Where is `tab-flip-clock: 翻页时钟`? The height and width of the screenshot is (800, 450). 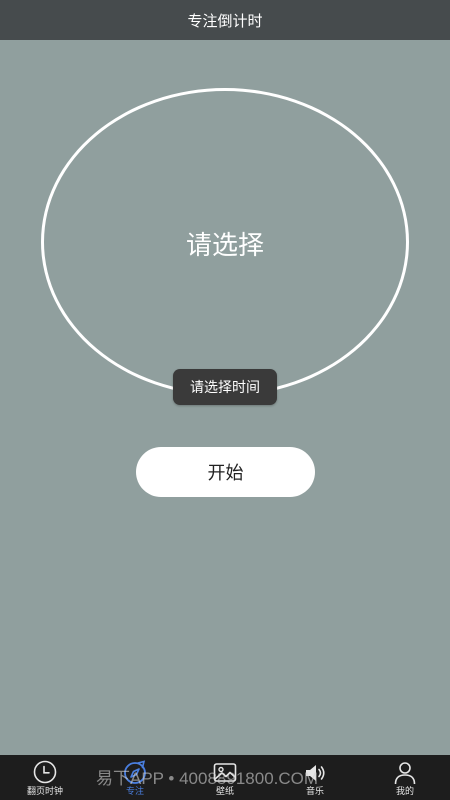
tab-flip-clock: 翻页时钟 is located at coordinates (45, 777).